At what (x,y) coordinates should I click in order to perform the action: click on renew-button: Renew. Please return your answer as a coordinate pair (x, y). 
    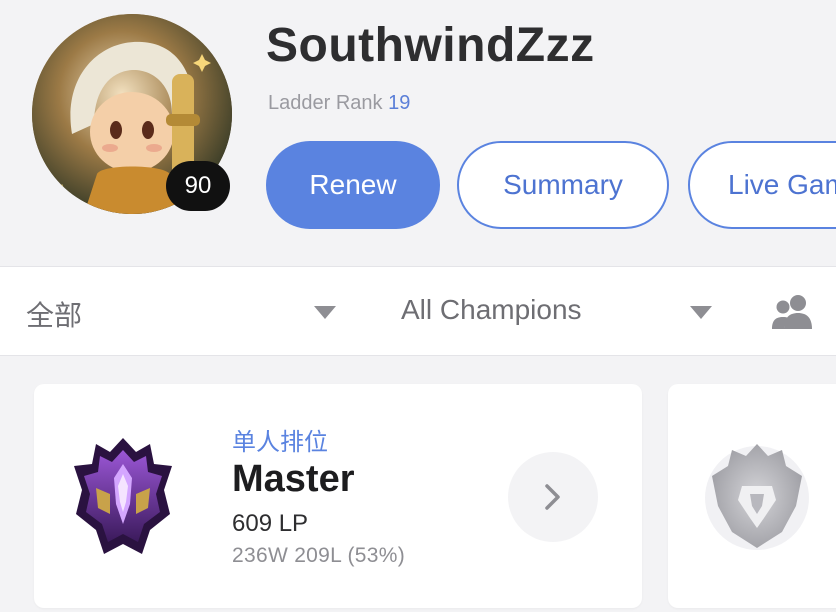
    Looking at the image, I should click on (353, 185).